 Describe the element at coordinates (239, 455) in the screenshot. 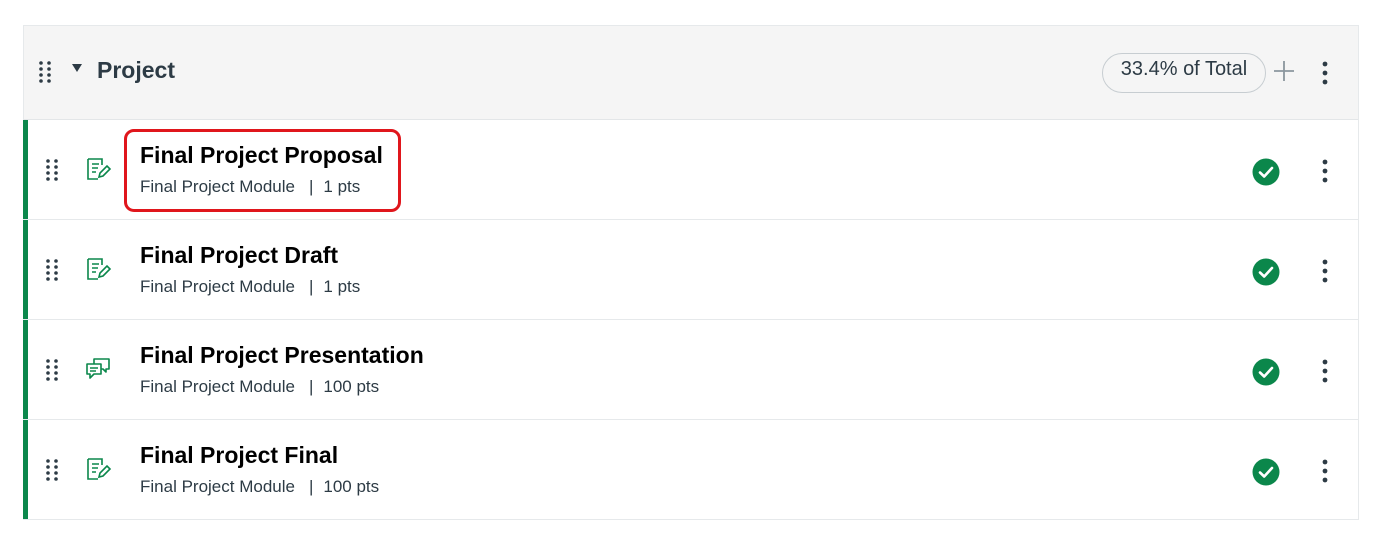

I see `assignment-title-link: Final Project Final` at that location.